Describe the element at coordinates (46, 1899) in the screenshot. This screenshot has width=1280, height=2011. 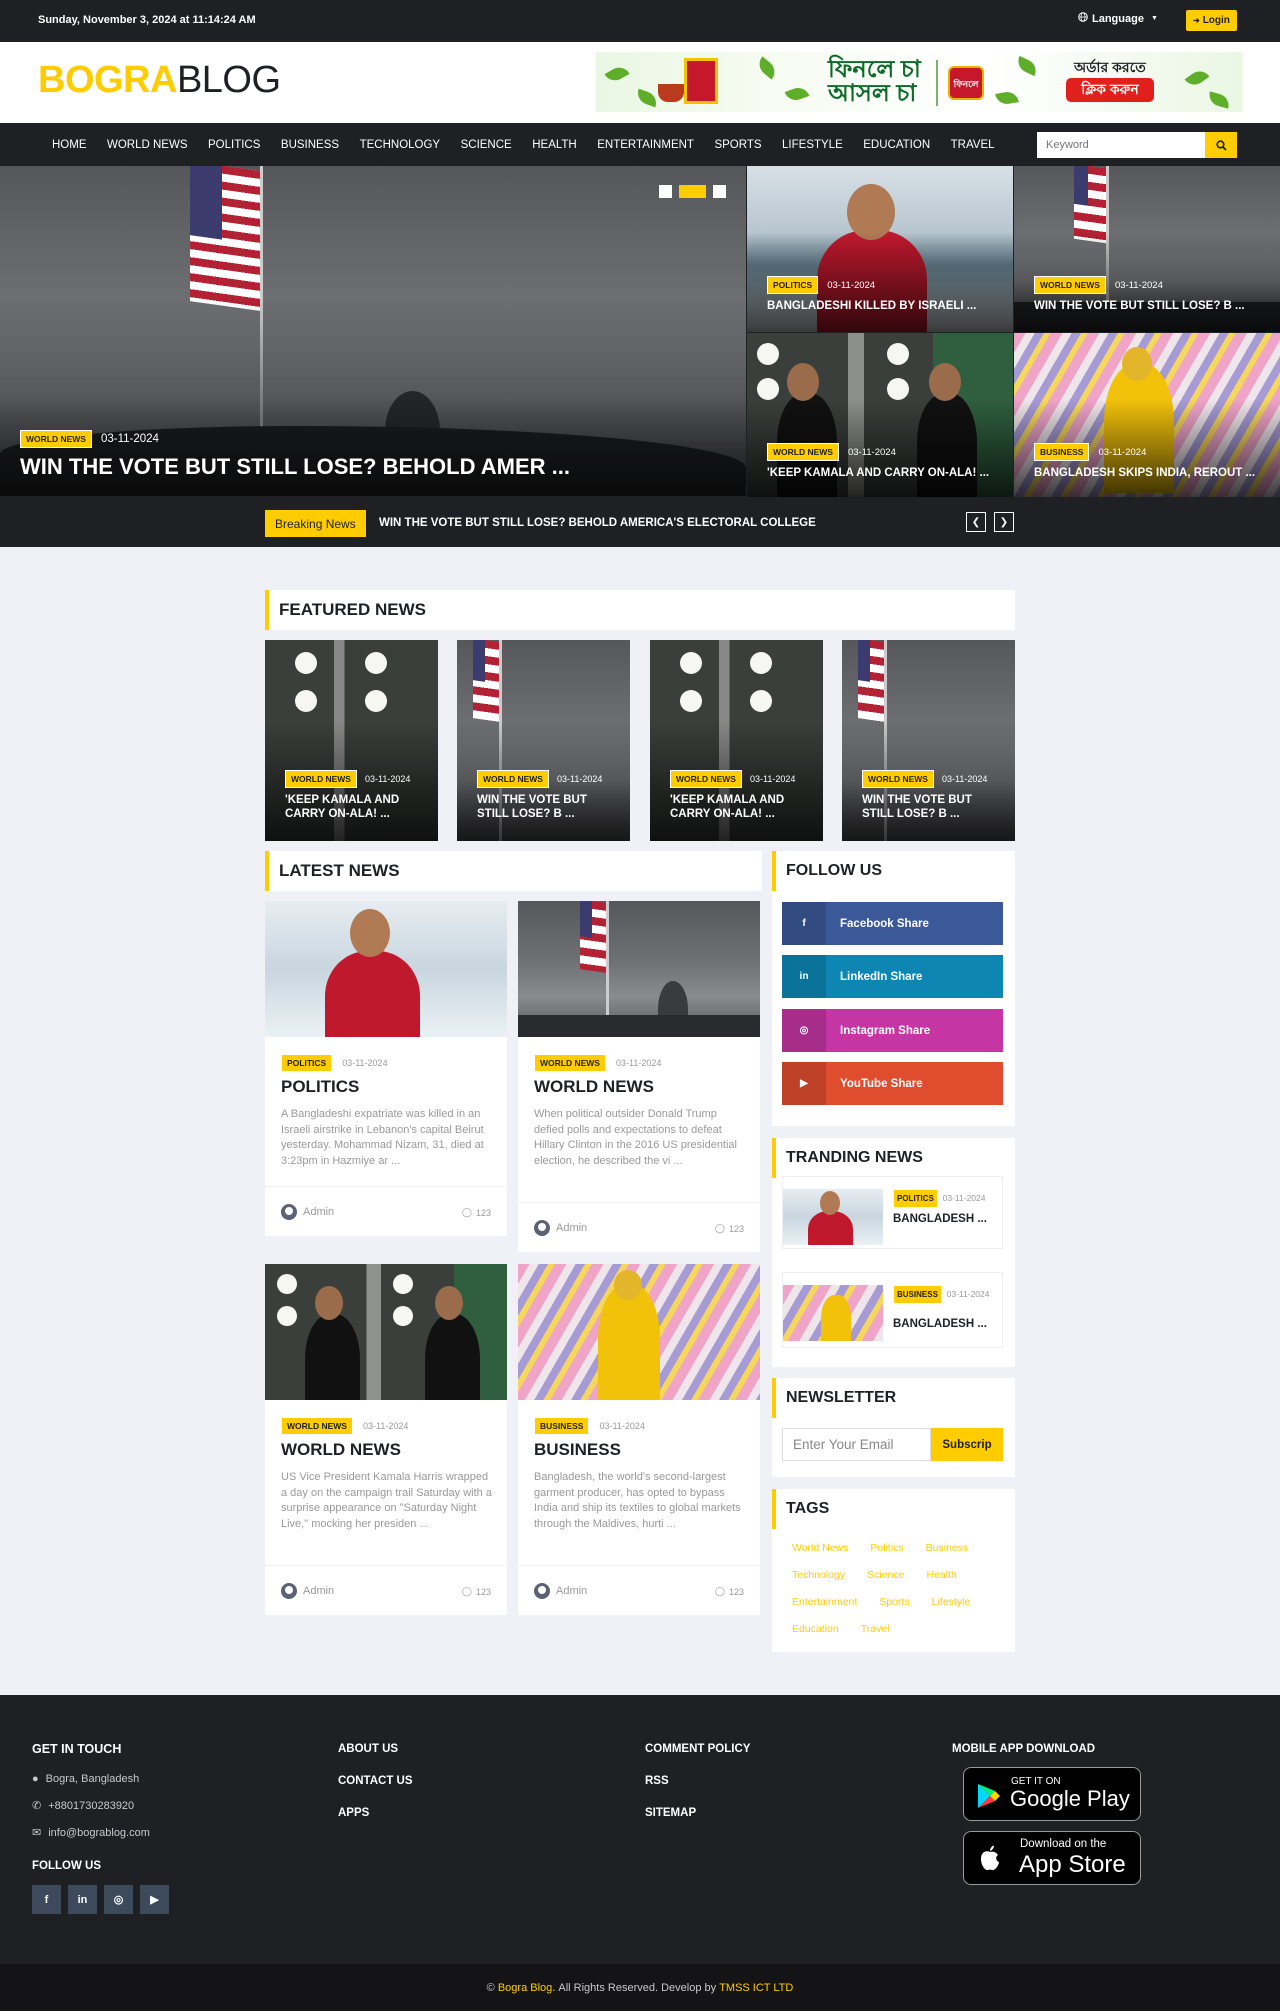
I see `footer-facebook-button: f` at that location.